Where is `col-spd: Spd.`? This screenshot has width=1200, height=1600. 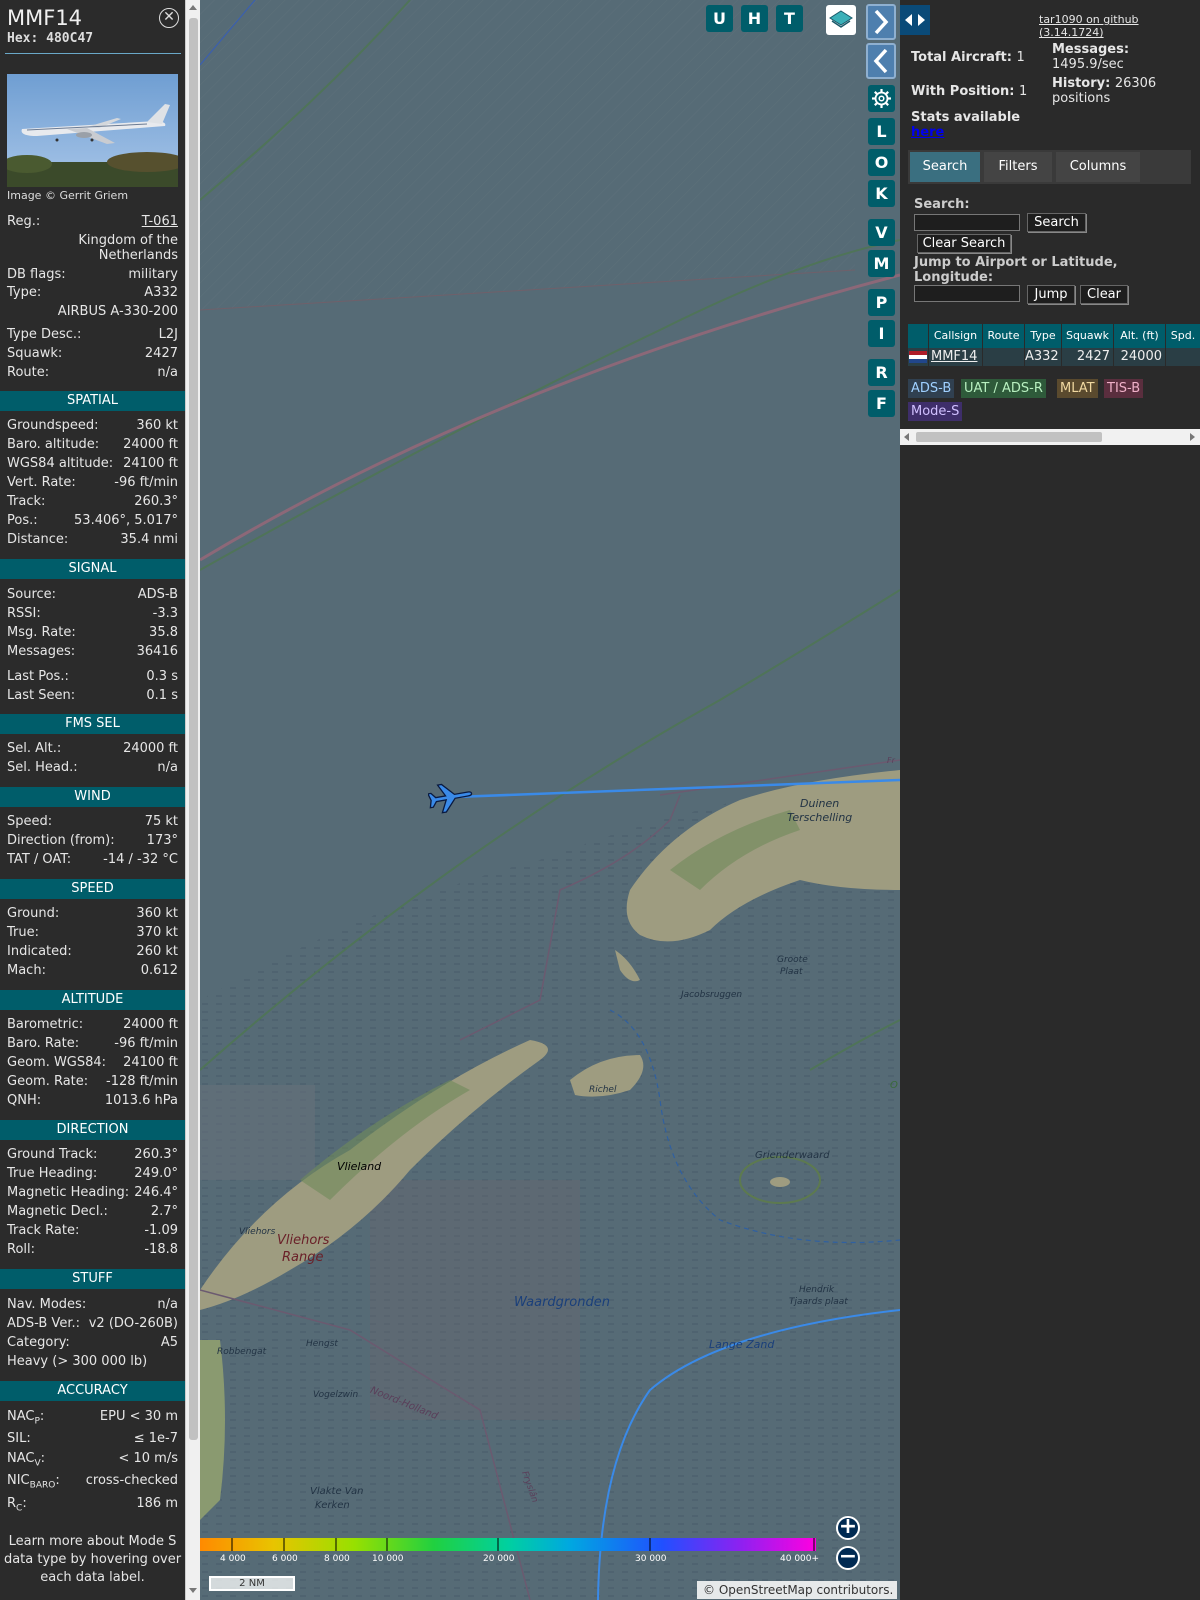 col-spd: Spd. is located at coordinates (1183, 336).